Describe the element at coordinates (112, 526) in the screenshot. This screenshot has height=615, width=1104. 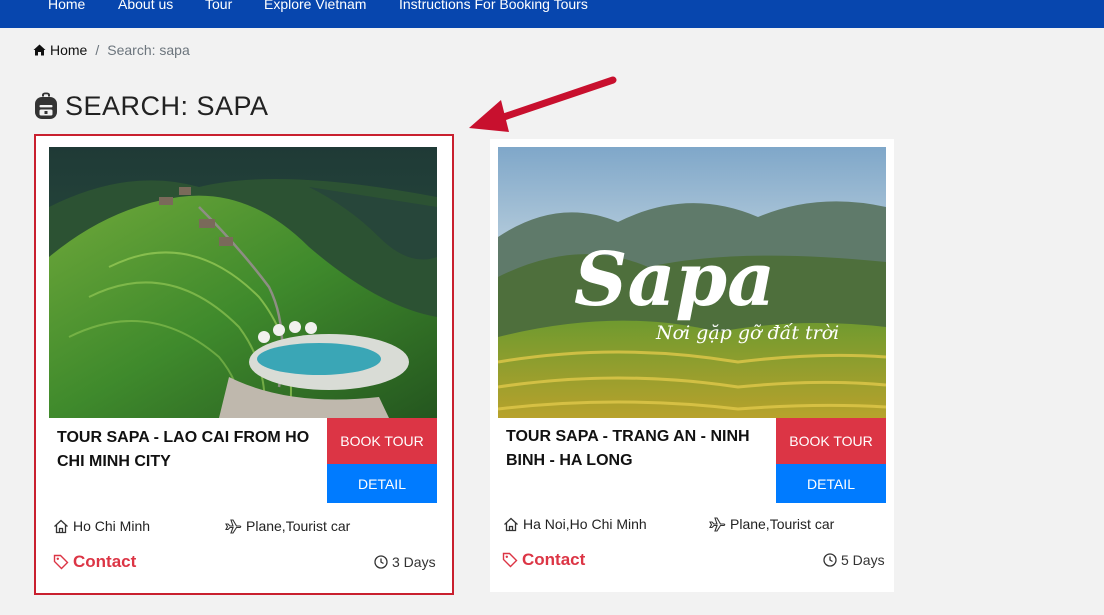
I see `departure-label: Ho Chi Minh` at that location.